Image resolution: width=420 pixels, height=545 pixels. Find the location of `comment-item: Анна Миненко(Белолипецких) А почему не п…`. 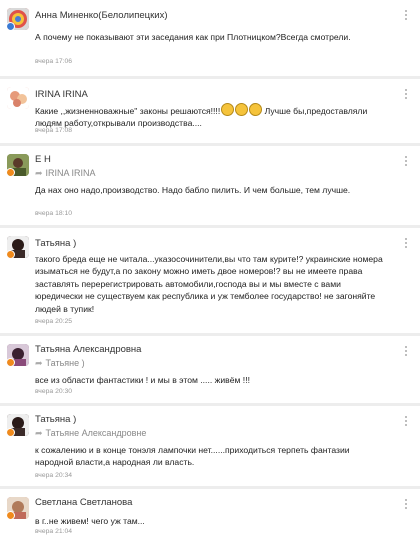

comment-item: Анна Миненко(Белолипецких) А почему не п… is located at coordinates (210, 38).